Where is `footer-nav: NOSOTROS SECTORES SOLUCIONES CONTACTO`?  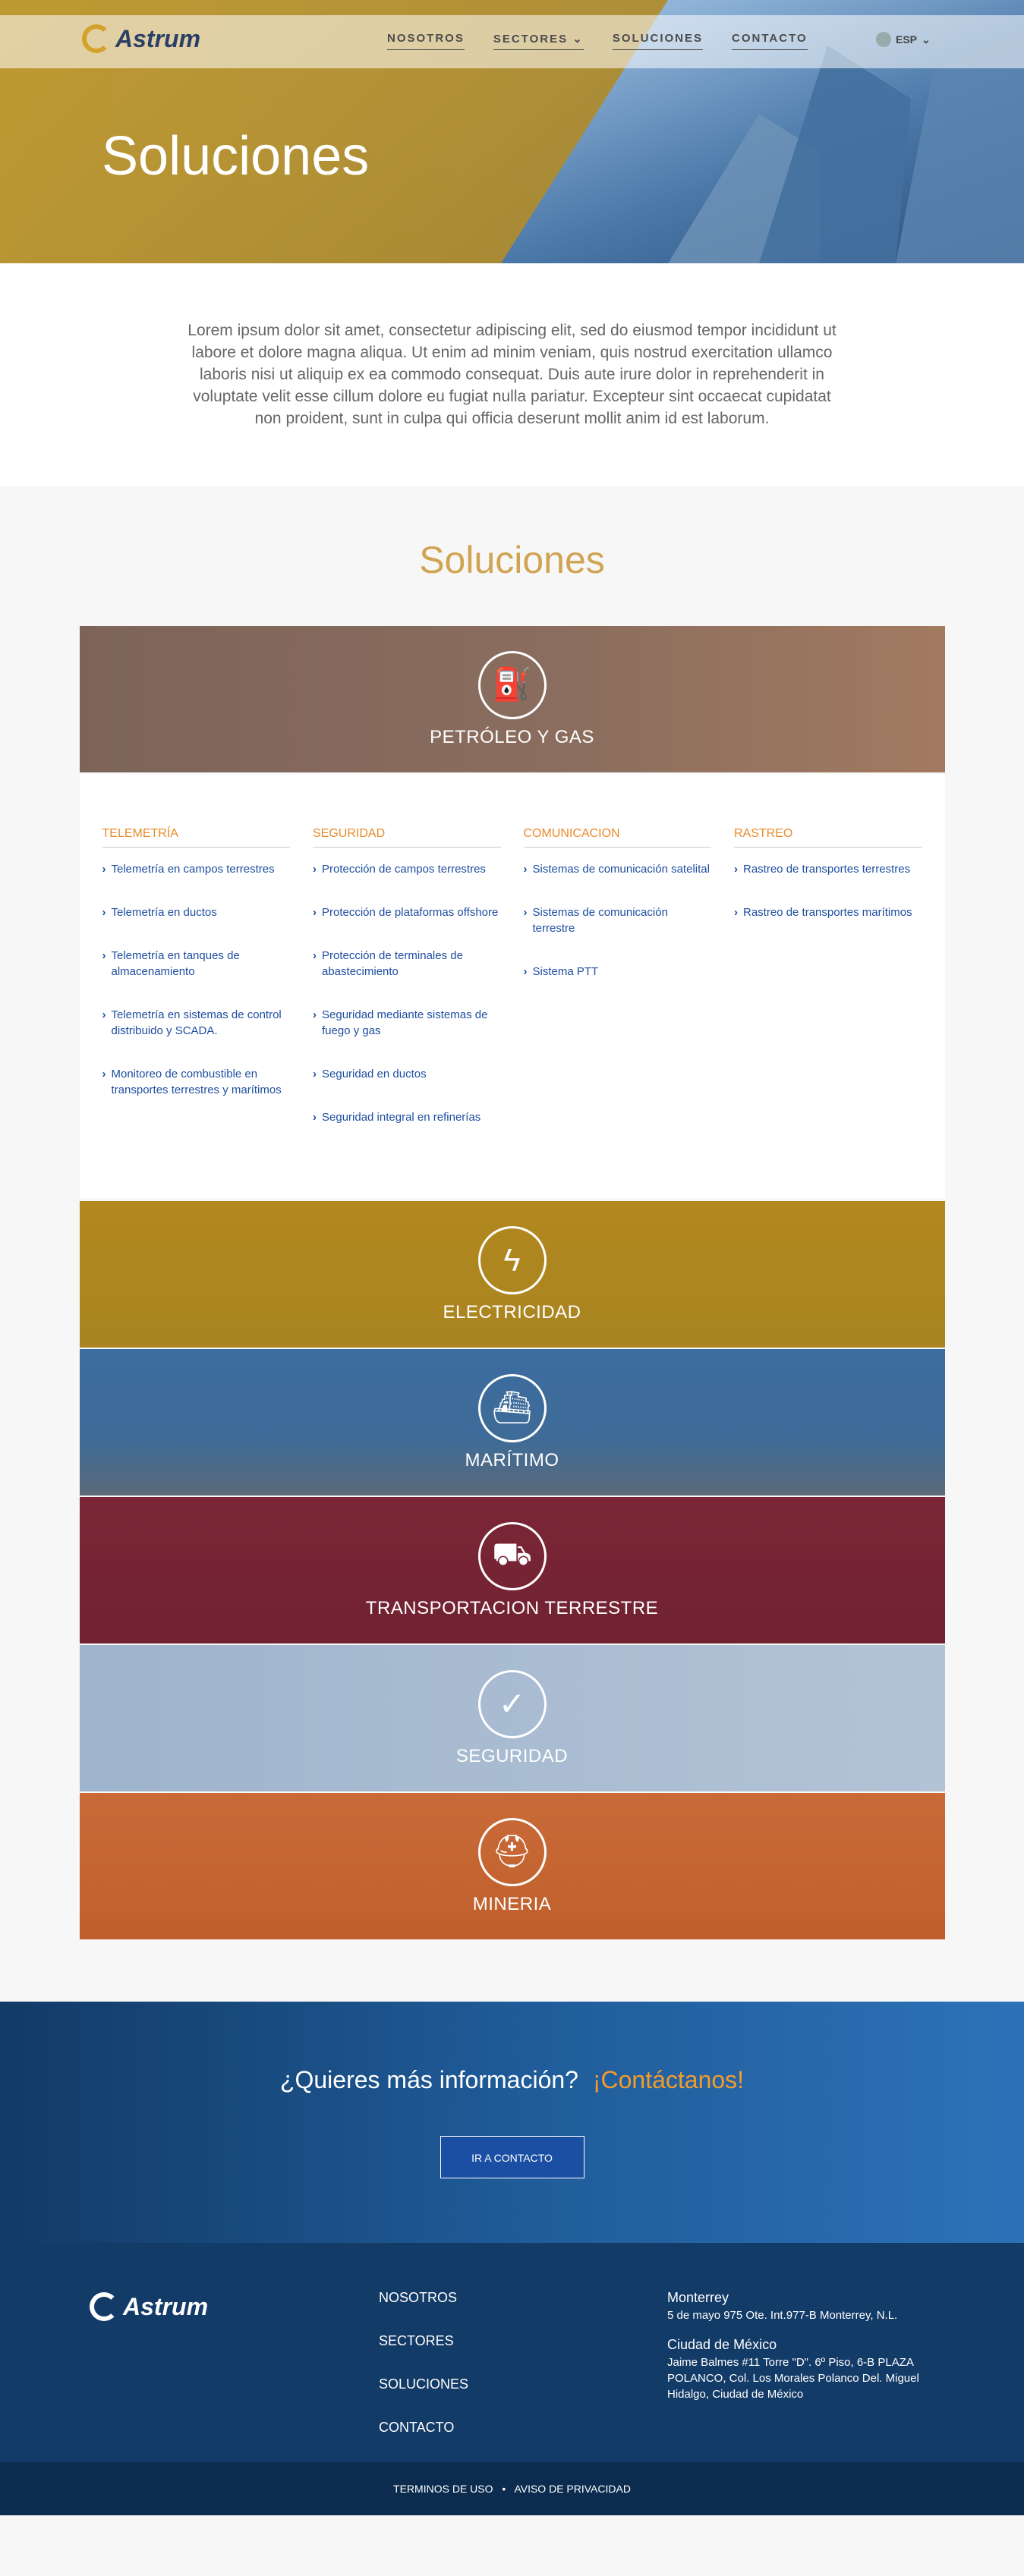 footer-nav: NOSOTROS SECTORES SOLUCIONES CONTACTO is located at coordinates (423, 2376).